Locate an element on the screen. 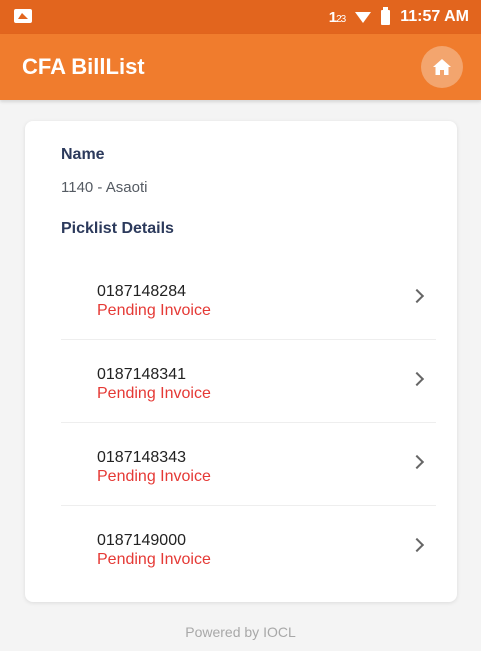 The image size is (481, 651). network-indicator: 123 is located at coordinates (337, 17).